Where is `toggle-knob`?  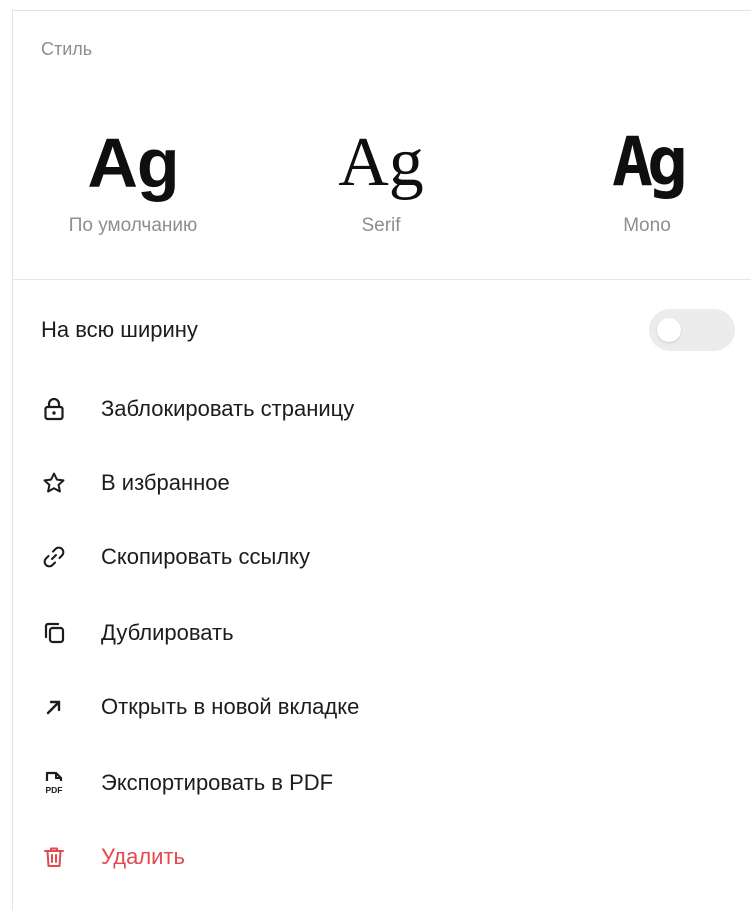
toggle-knob is located at coordinates (669, 330).